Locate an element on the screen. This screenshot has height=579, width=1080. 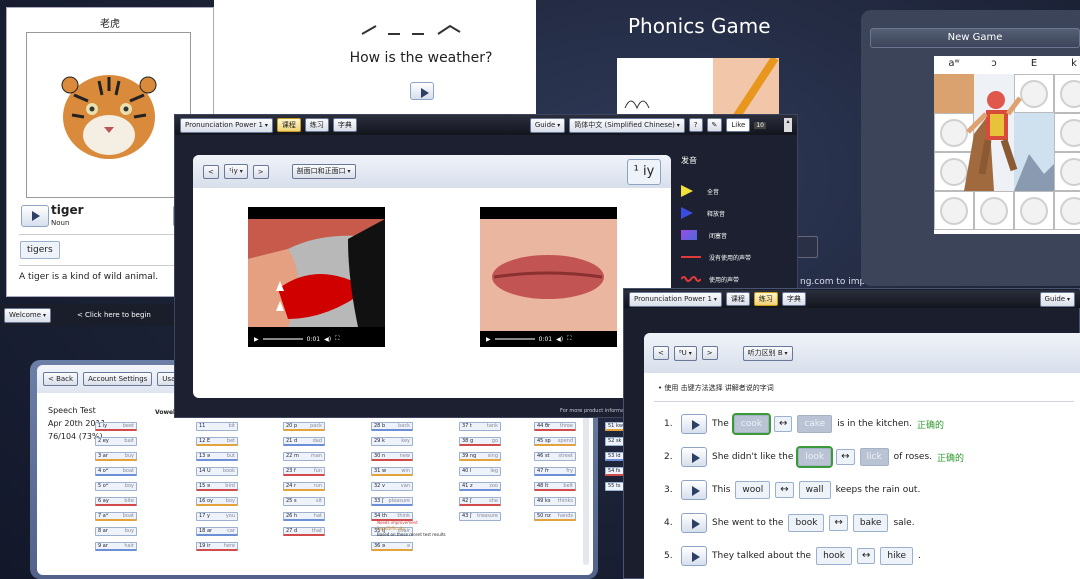
product-info-footer: For more product informatio is located at coordinates (595, 411).